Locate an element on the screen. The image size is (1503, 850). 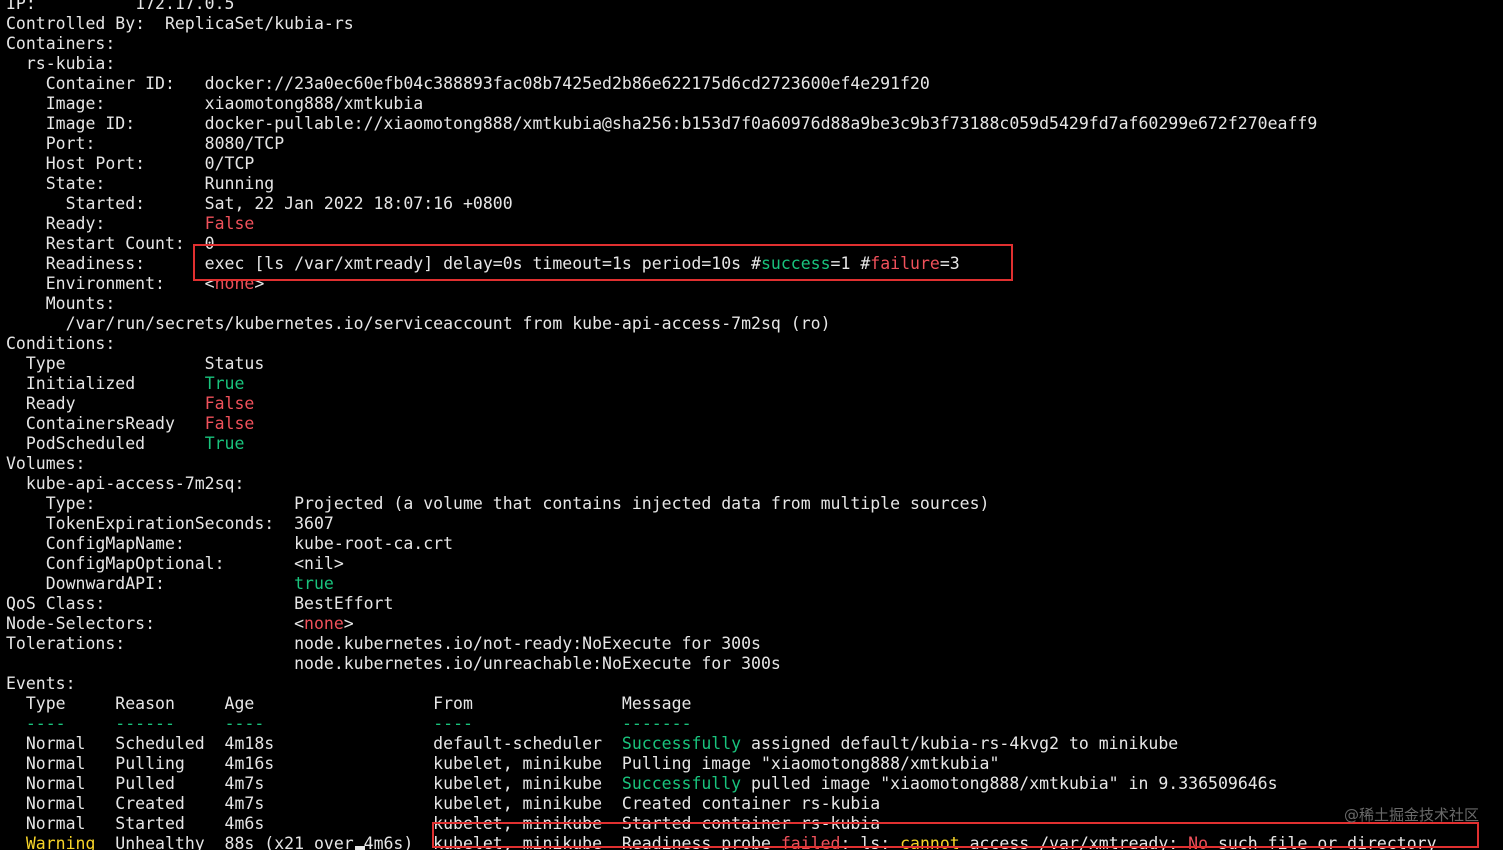
text-segment: Normal Pulled 4m7s kubelet, minikube is located at coordinates (314, 783).